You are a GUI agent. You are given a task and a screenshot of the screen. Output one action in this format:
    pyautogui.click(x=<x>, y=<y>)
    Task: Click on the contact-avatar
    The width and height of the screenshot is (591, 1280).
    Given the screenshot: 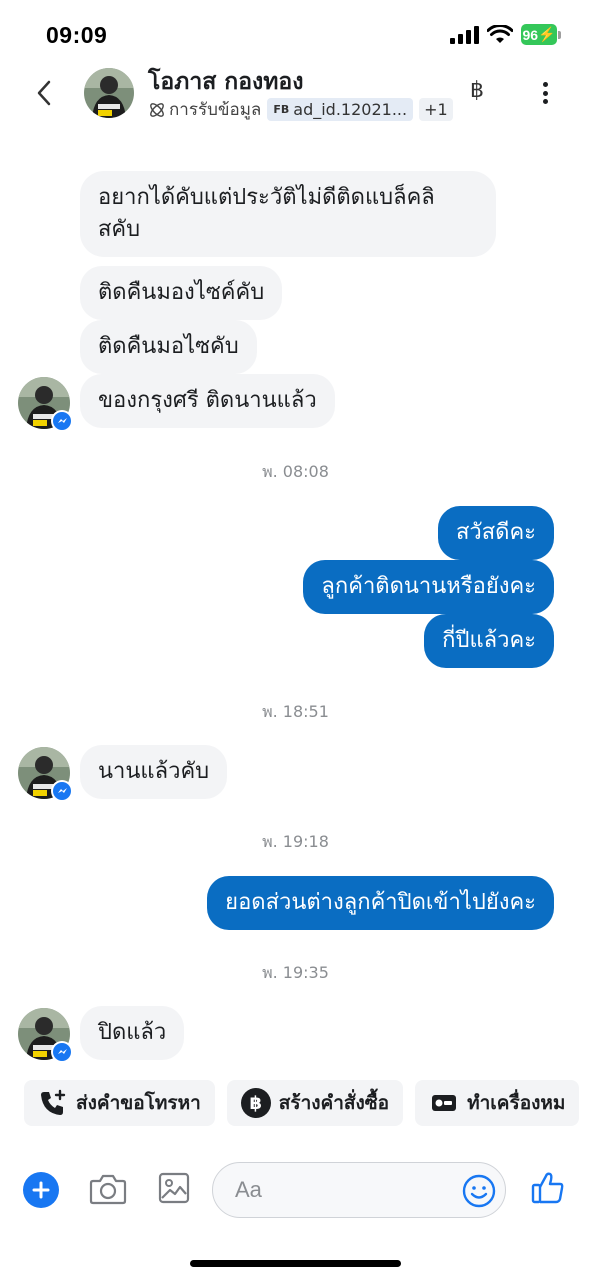 What is the action you would take?
    pyautogui.click(x=109, y=93)
    